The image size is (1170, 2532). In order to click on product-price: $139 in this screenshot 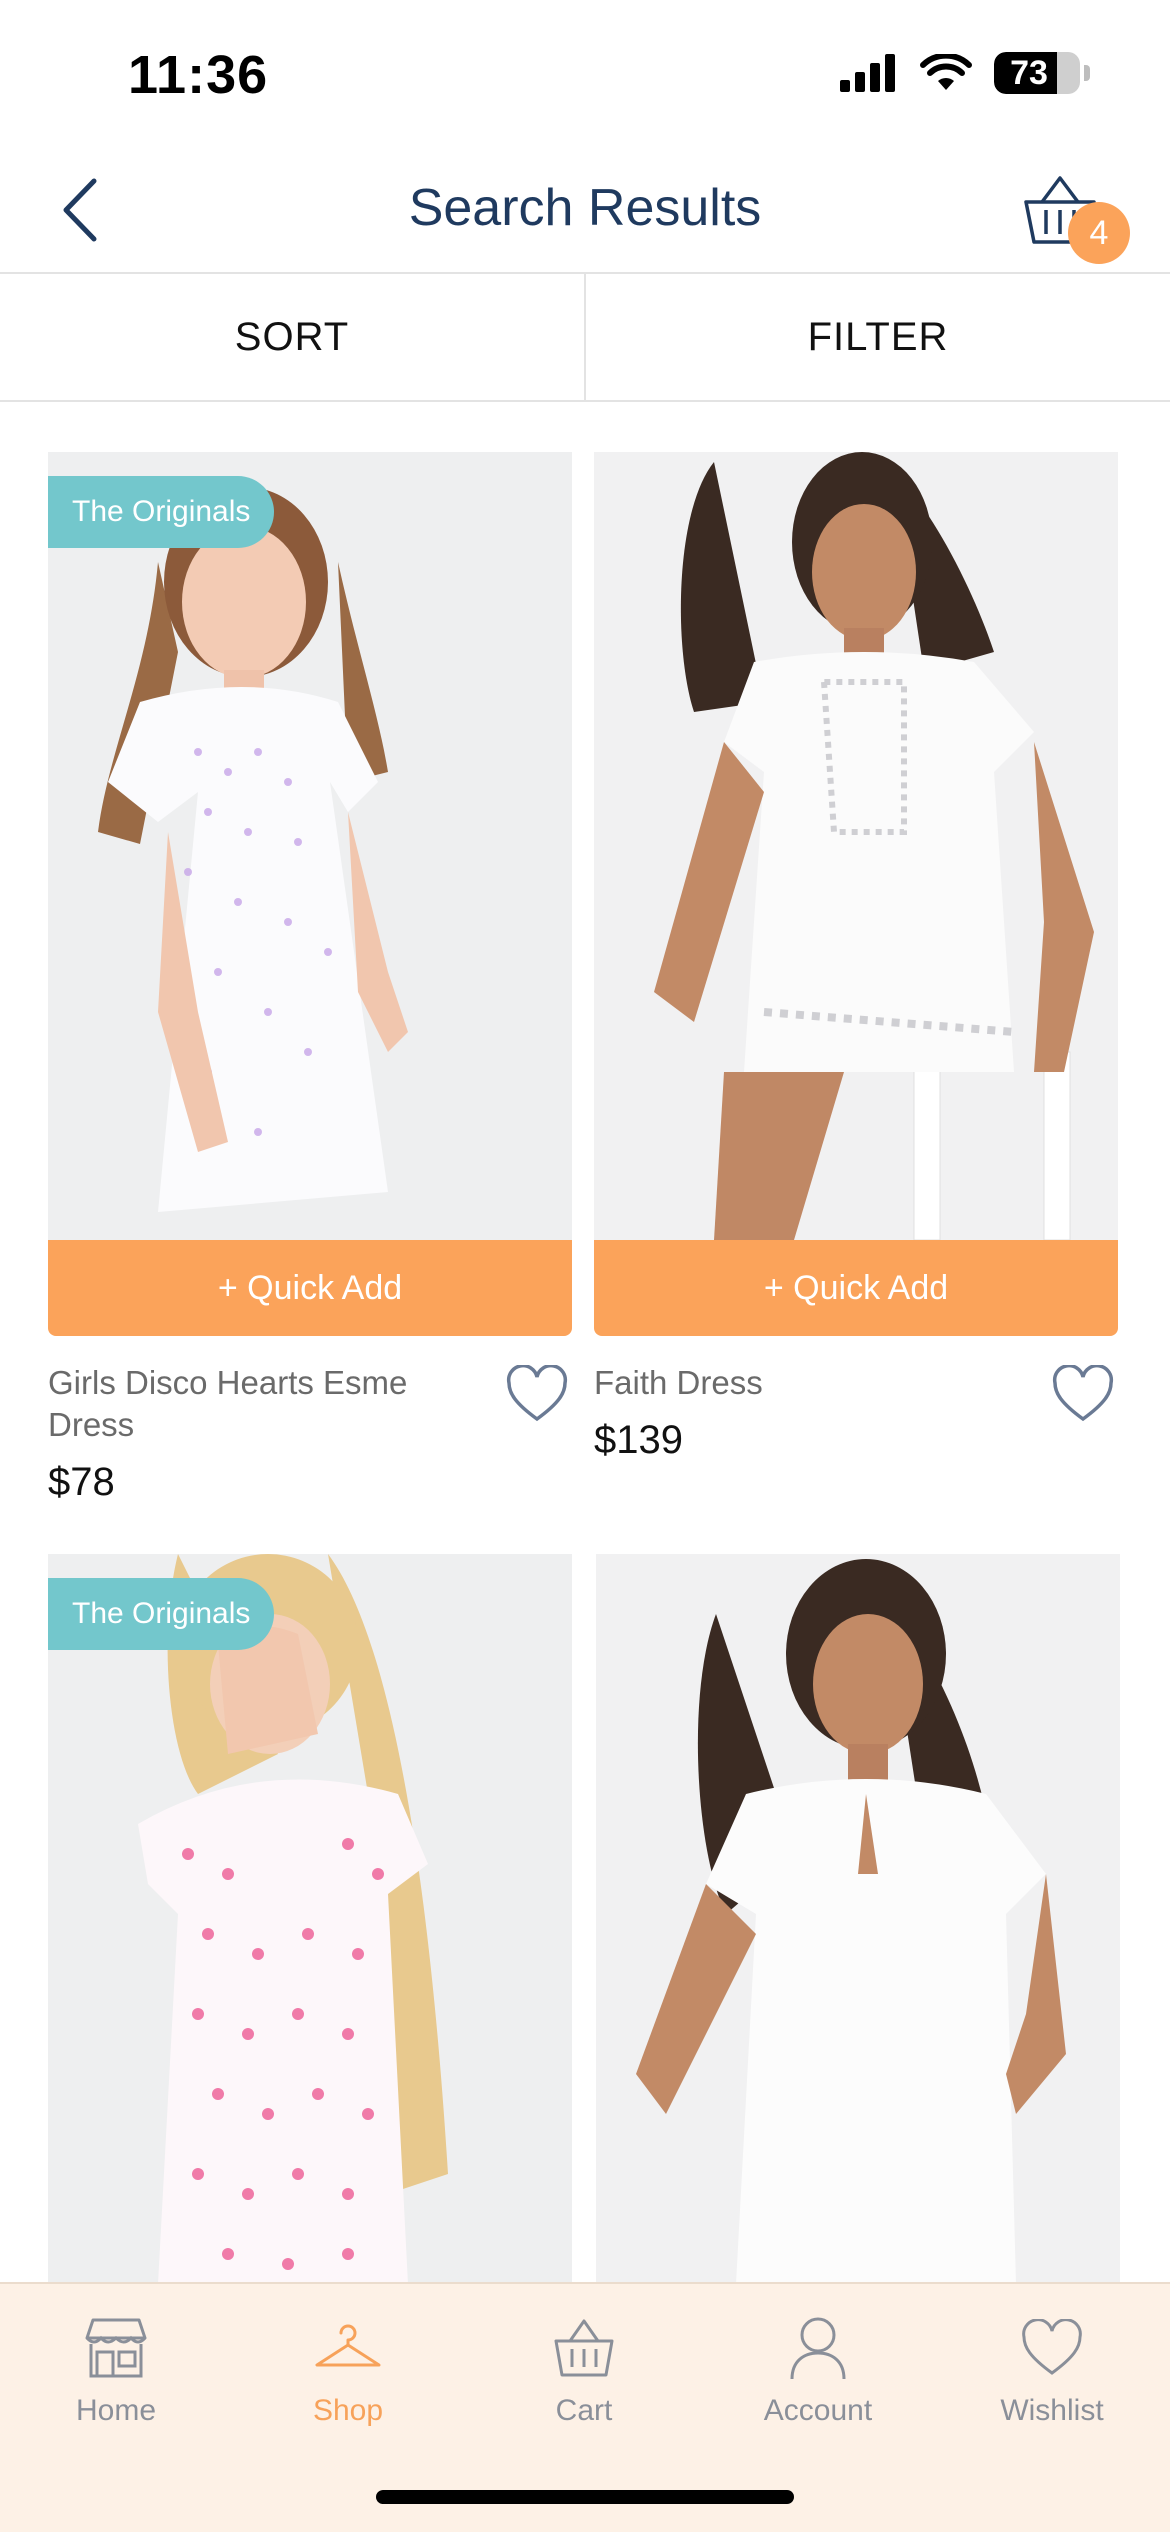, I will do `click(638, 1440)`.